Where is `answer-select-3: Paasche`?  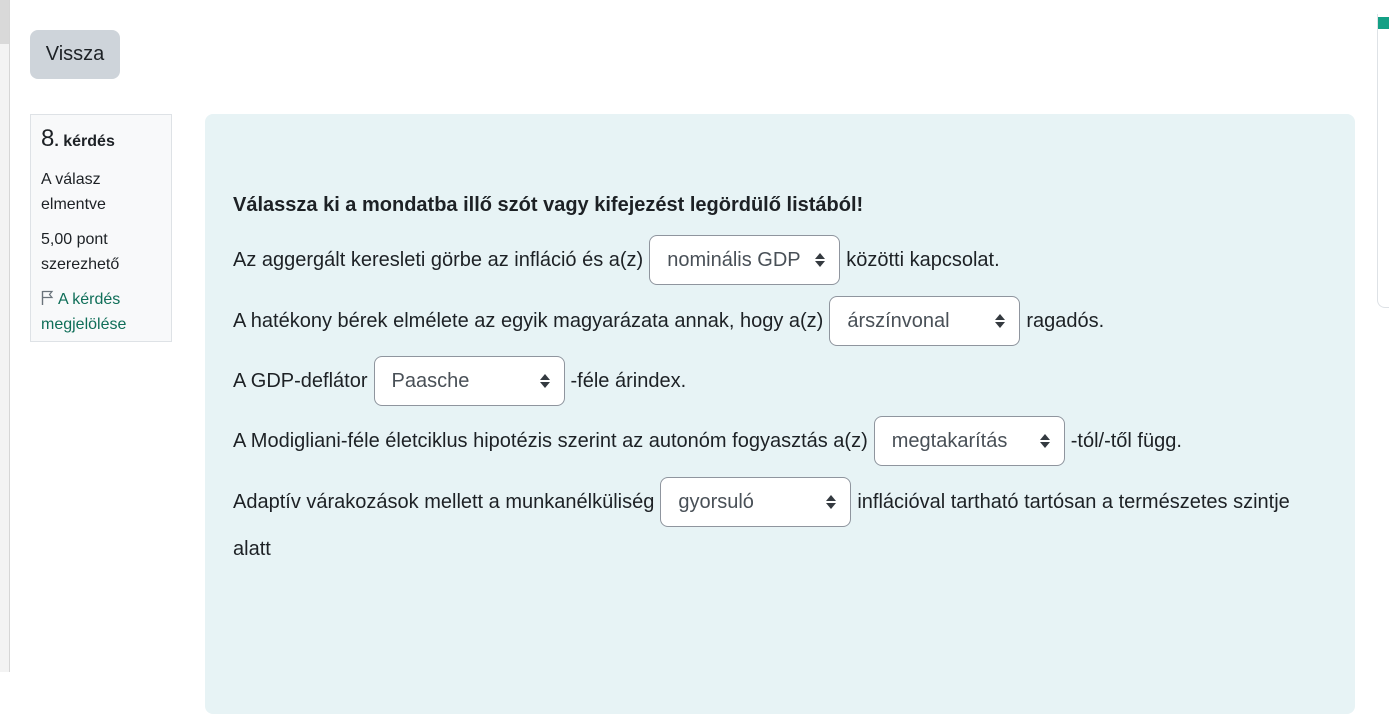 answer-select-3: Paasche is located at coordinates (469, 381).